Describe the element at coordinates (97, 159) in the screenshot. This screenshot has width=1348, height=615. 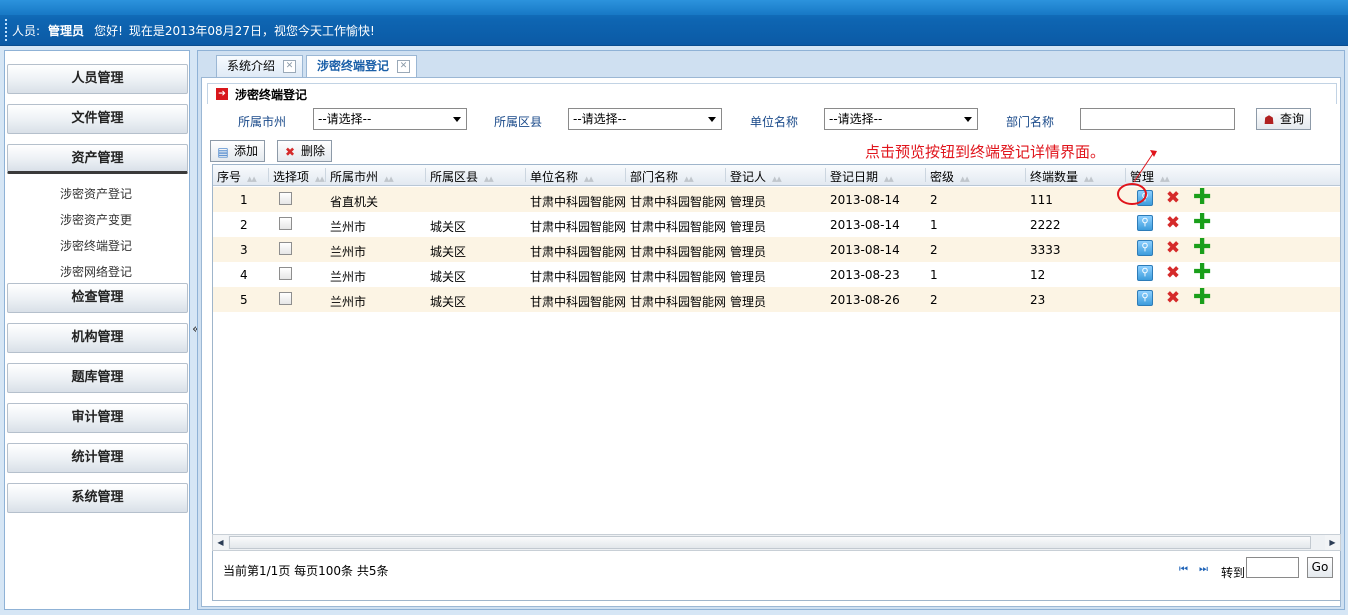
I see `sidebar-item-assets: 资产管理` at that location.